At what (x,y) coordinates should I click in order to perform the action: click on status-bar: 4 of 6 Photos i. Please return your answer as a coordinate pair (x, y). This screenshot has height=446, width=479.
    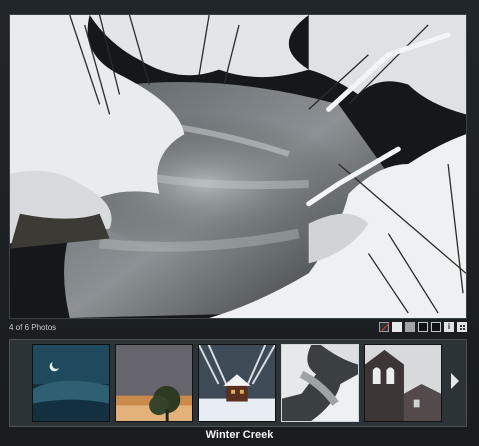
    Looking at the image, I should click on (238, 328).